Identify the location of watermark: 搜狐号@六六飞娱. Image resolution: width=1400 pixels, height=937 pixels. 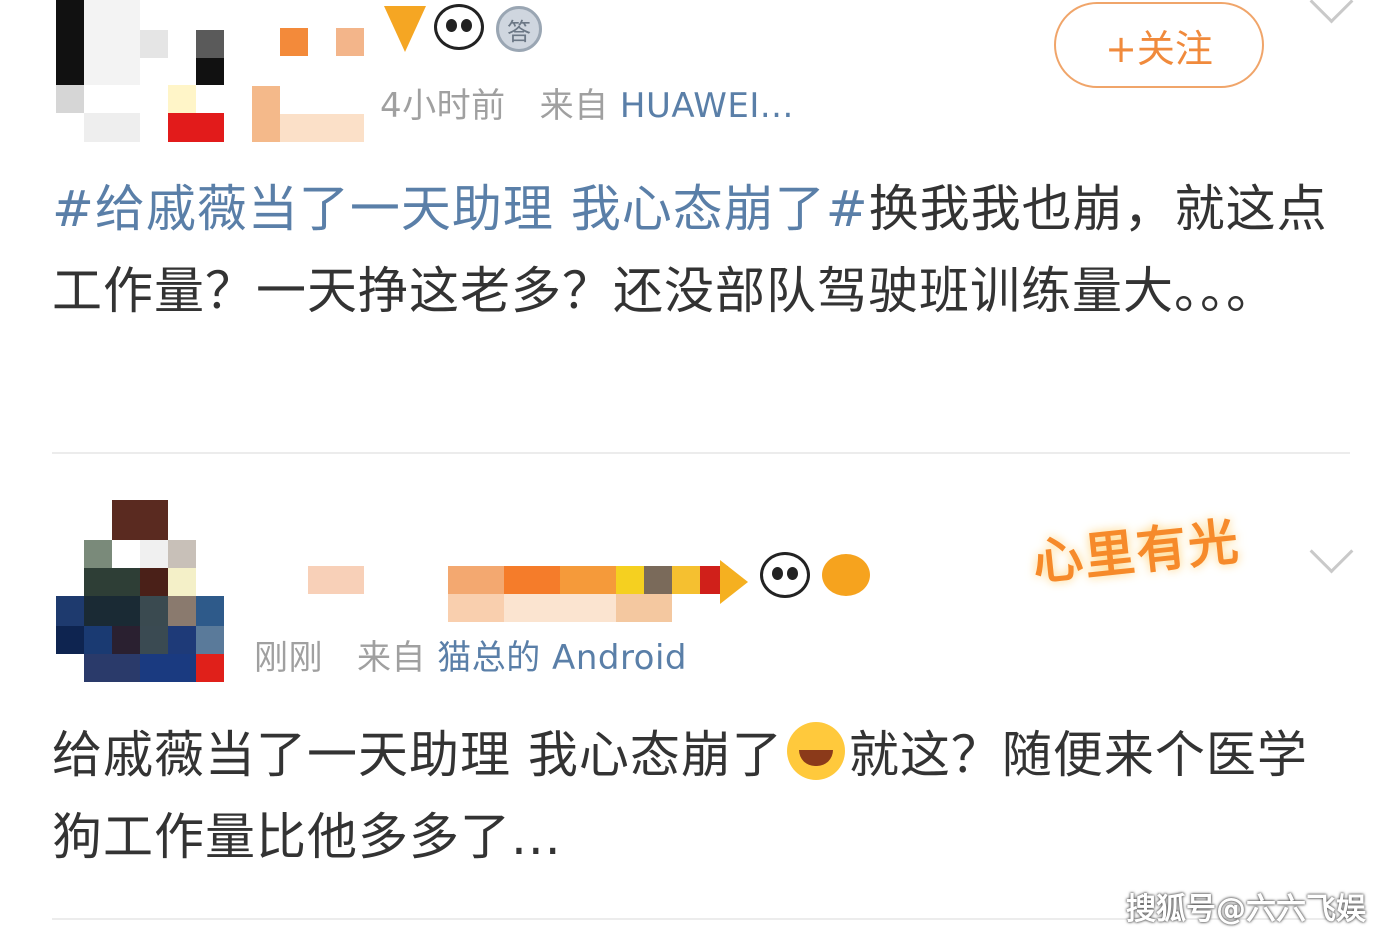
(1246, 909).